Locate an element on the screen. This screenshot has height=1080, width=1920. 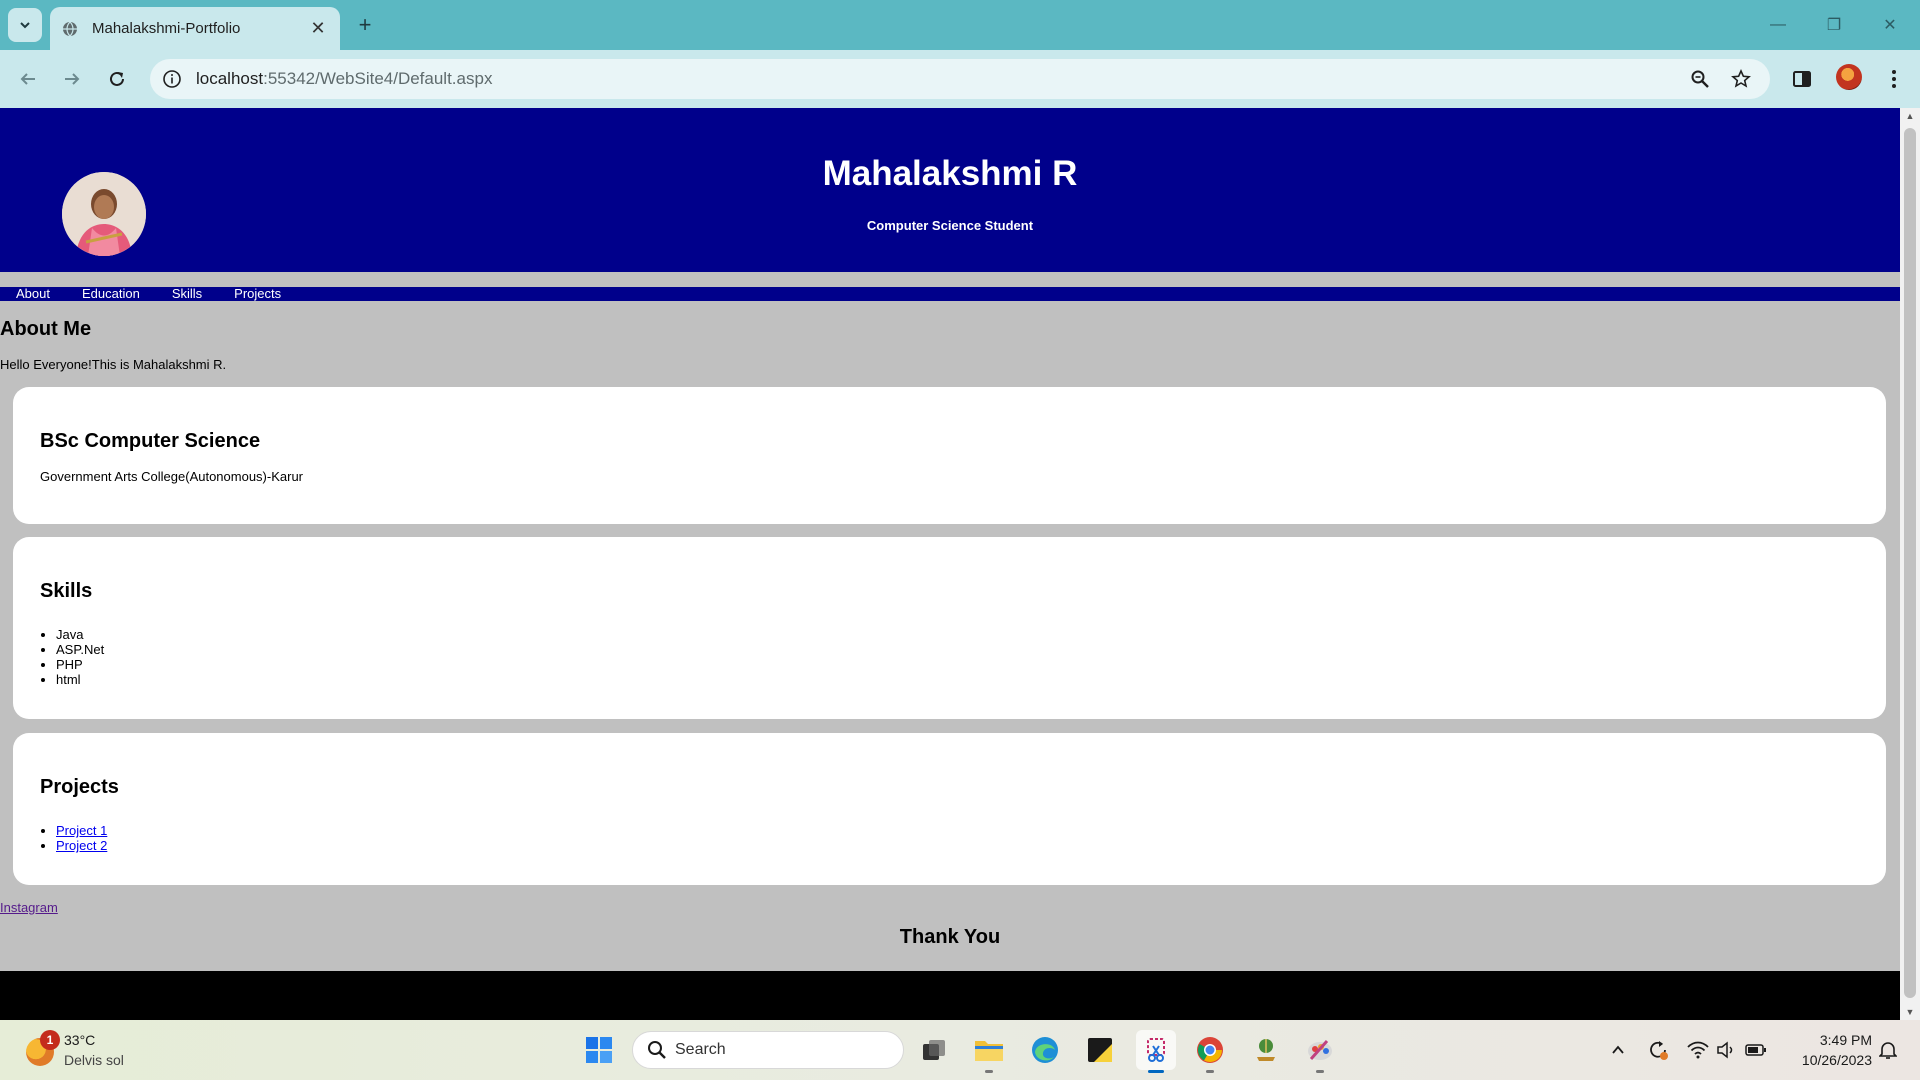
scroll-thumb is located at coordinates (1910, 563).